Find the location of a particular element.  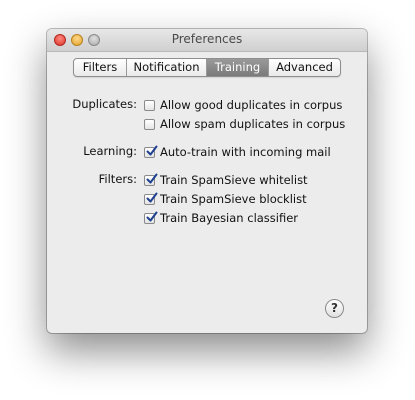

checkbox-label: Auto-train with incoming mail is located at coordinates (245, 152).